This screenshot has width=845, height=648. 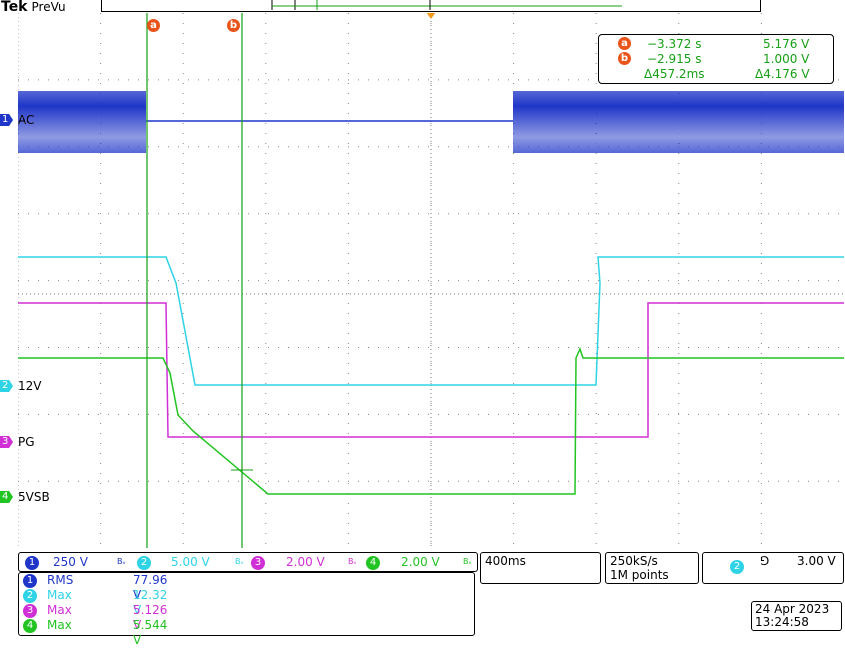 I want to click on trigger-source: 2, so click(x=737, y=566).